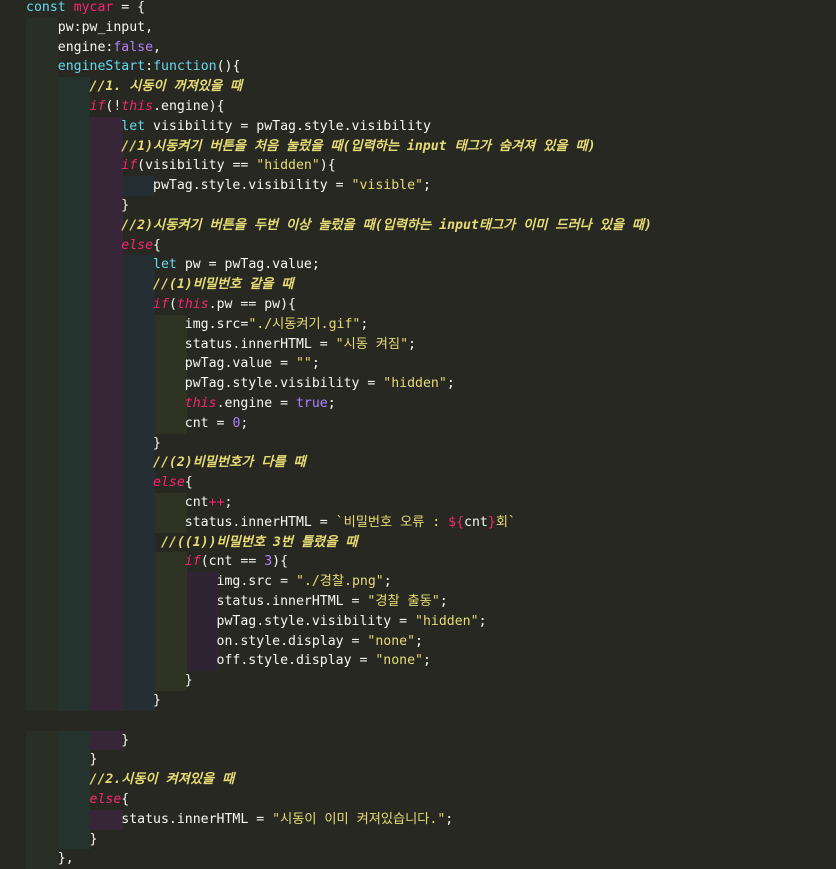 This screenshot has width=836, height=869. What do you see at coordinates (166, 87) in the screenshot?
I see `token-cm: //1. 시동이 꺼져있을 때` at bounding box center [166, 87].